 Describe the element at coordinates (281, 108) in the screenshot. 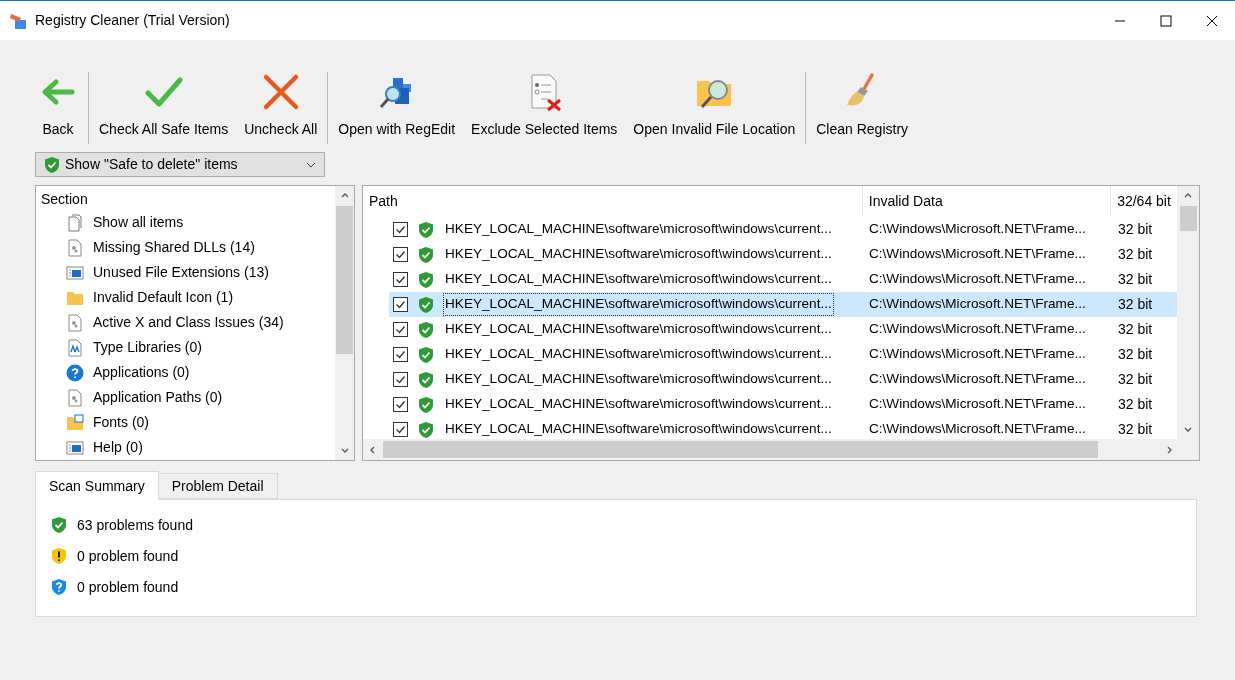

I see `toolbar-button: Uncheck All` at that location.